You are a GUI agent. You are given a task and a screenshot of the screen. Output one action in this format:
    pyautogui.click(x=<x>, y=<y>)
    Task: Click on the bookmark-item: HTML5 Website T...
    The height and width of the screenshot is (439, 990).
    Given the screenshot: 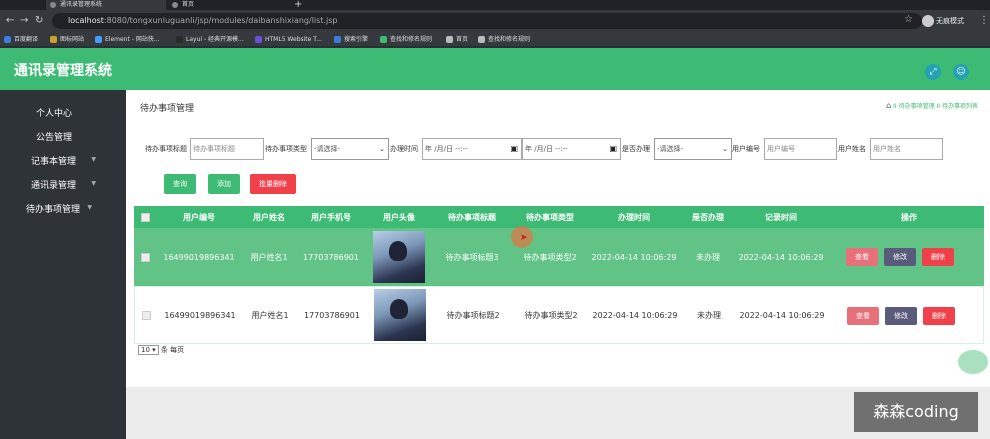 What is the action you would take?
    pyautogui.click(x=288, y=39)
    